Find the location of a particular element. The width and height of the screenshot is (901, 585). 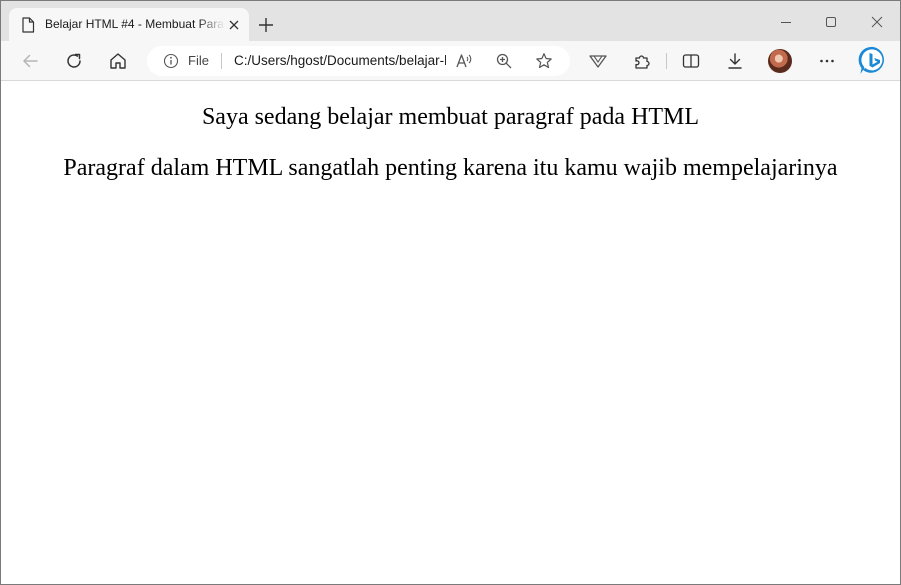

home-icon is located at coordinates (118, 61).